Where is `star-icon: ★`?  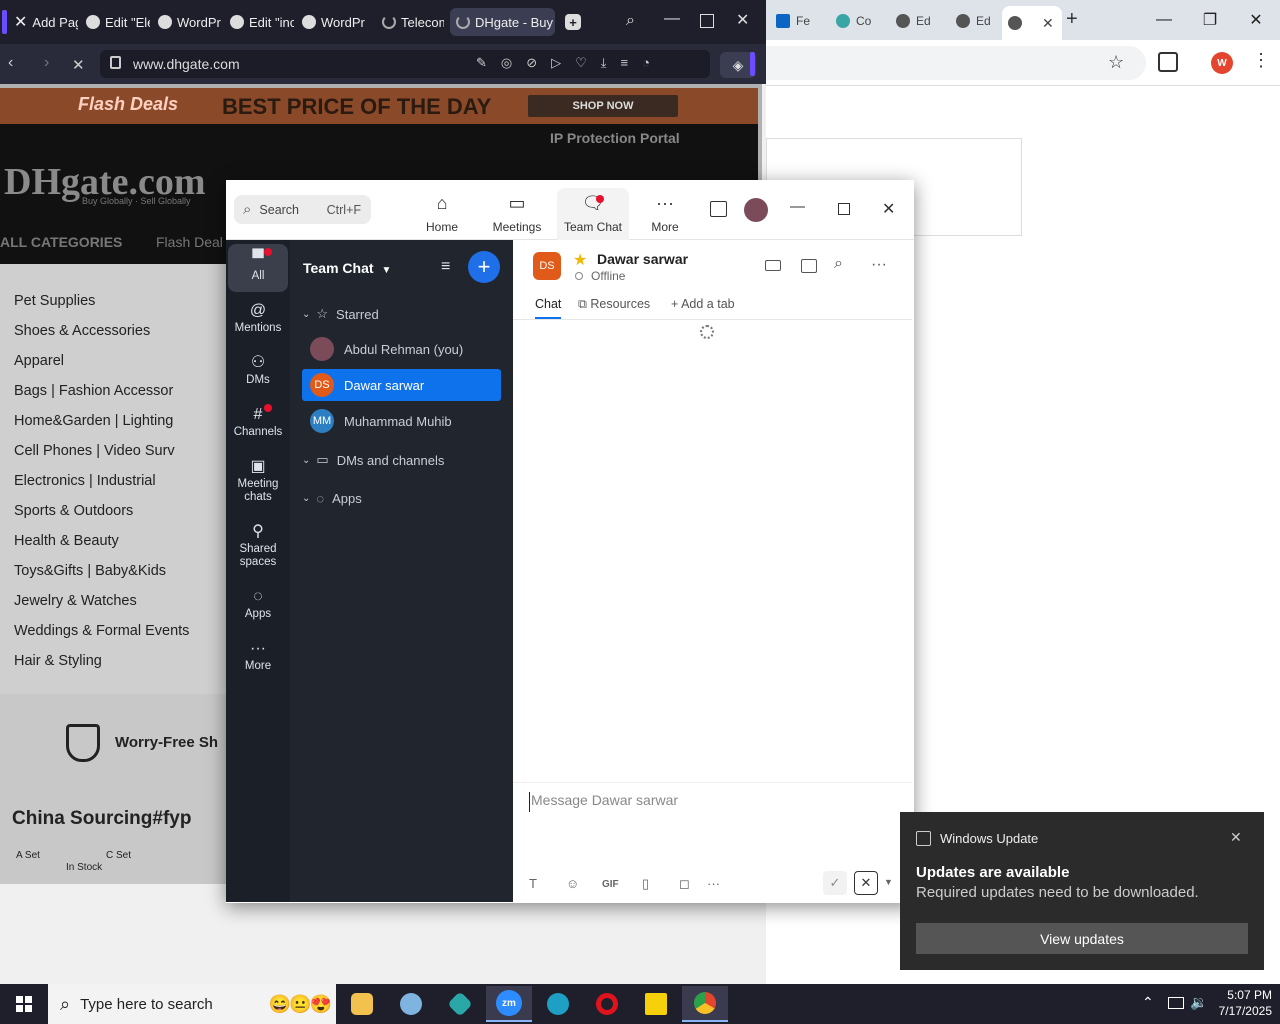
star-icon: ★ is located at coordinates (580, 260).